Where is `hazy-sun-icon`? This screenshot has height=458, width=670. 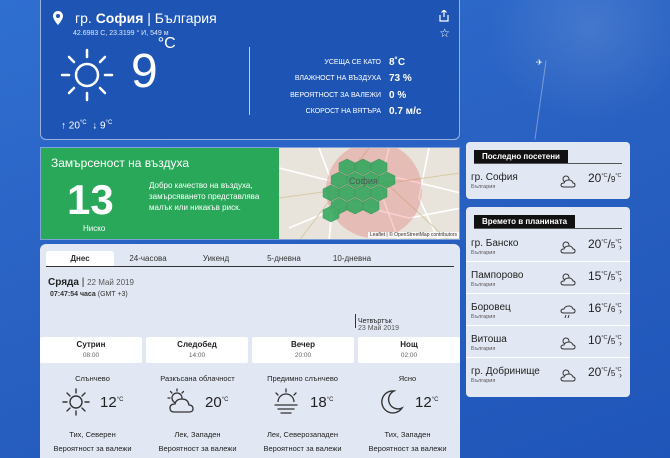 hazy-sun-icon is located at coordinates (286, 401).